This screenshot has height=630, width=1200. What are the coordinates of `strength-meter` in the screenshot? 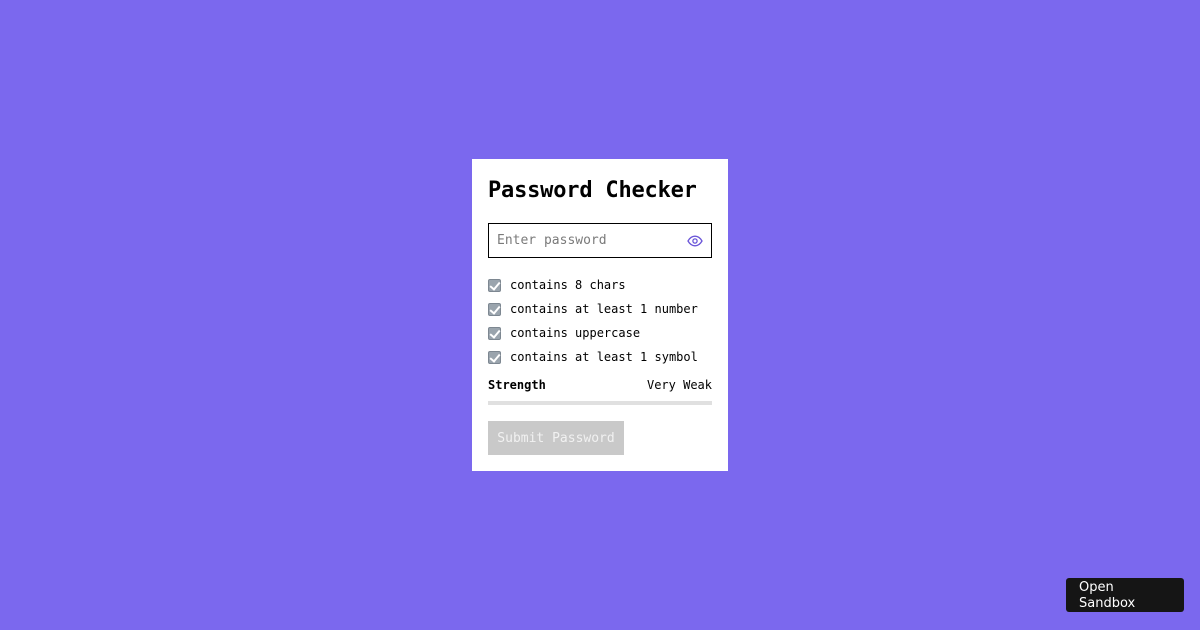 It's located at (600, 403).